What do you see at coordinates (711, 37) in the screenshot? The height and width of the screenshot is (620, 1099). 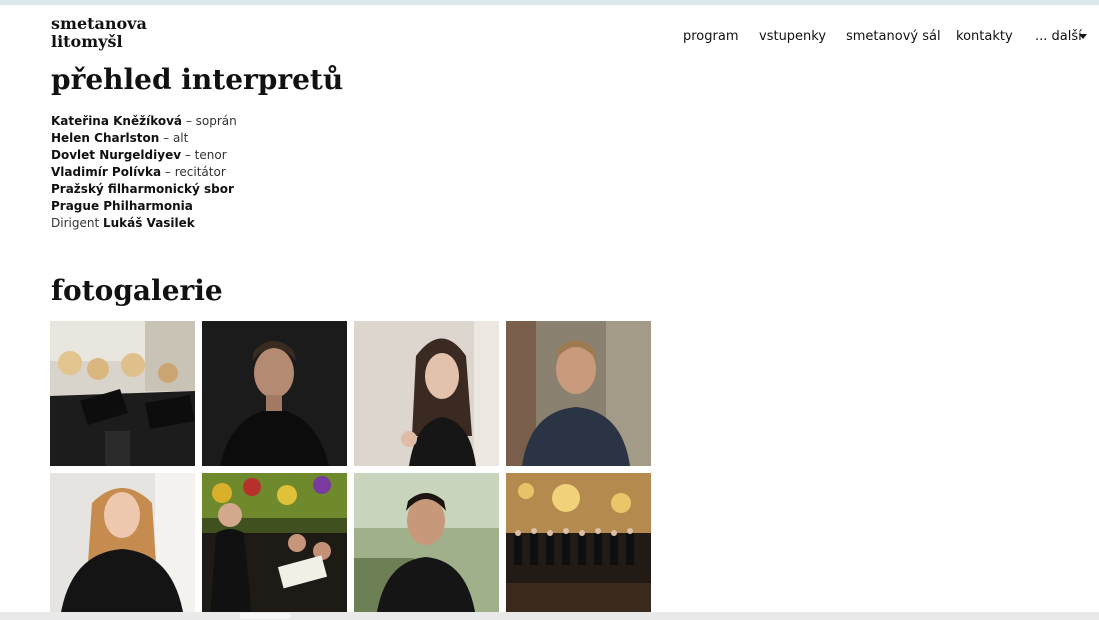 I see `nav-program: program` at bounding box center [711, 37].